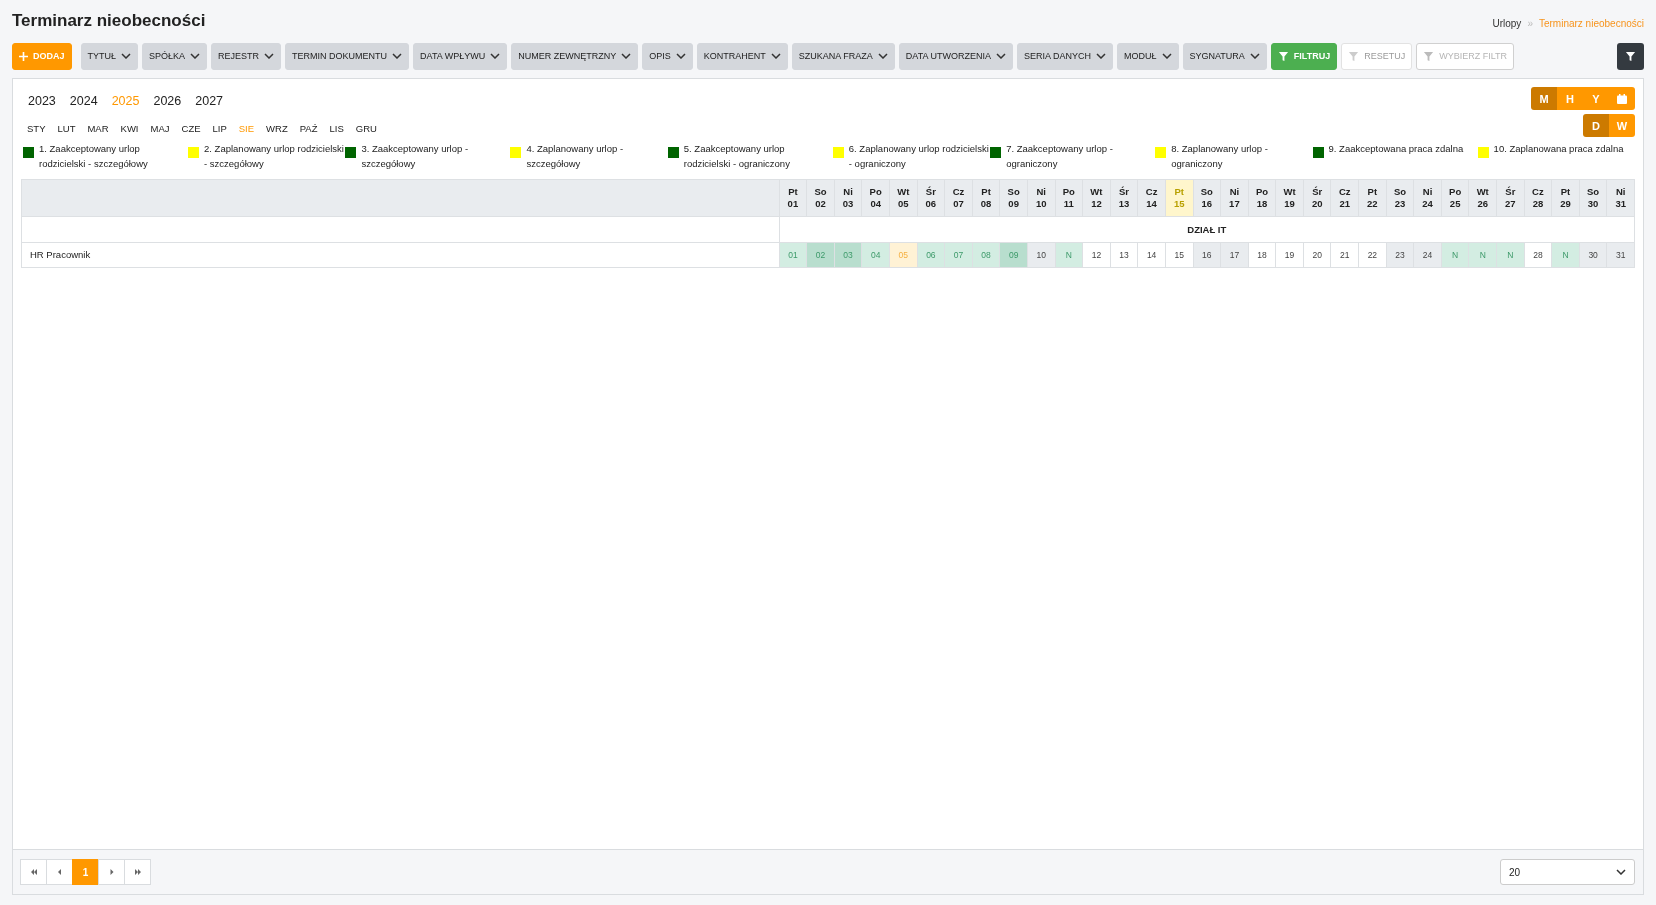 The height and width of the screenshot is (905, 1656). I want to click on year-tab: 2026, so click(167, 101).